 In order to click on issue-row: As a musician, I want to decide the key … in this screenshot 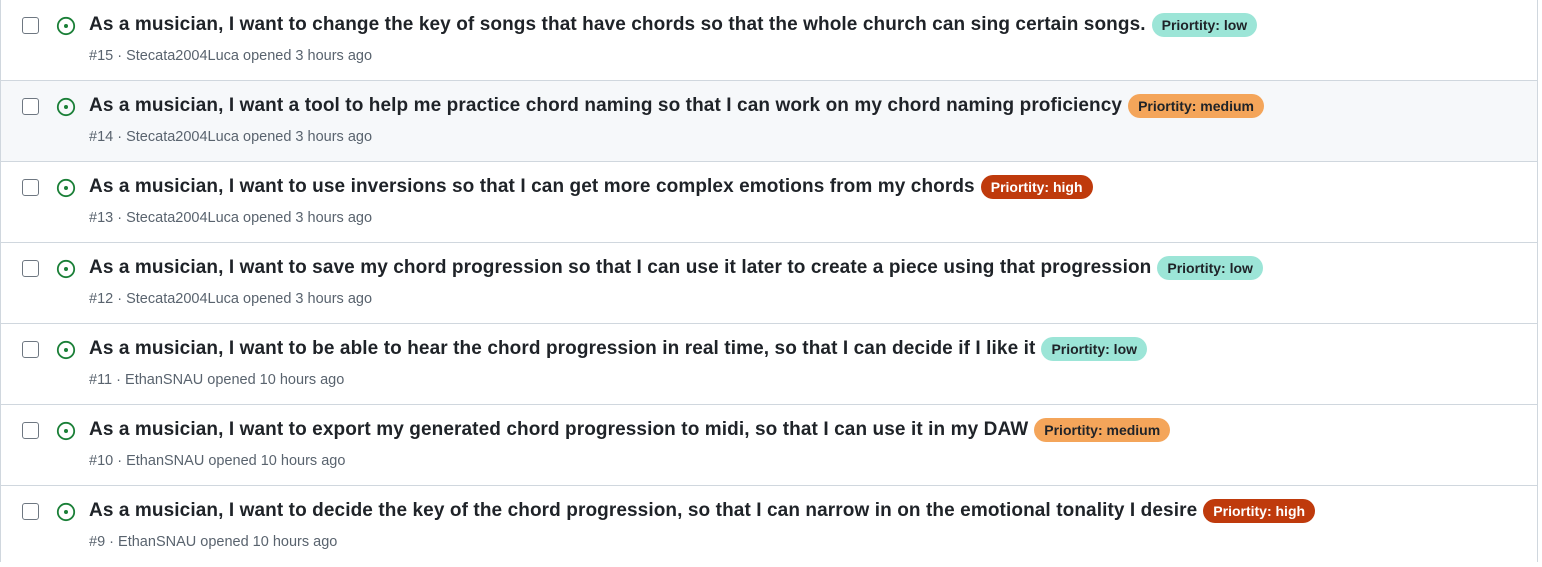, I will do `click(769, 526)`.